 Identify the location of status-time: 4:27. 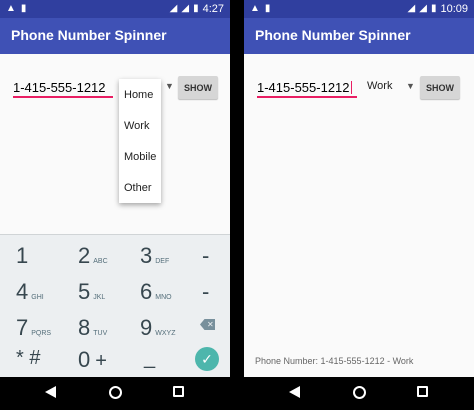
(213, 9).